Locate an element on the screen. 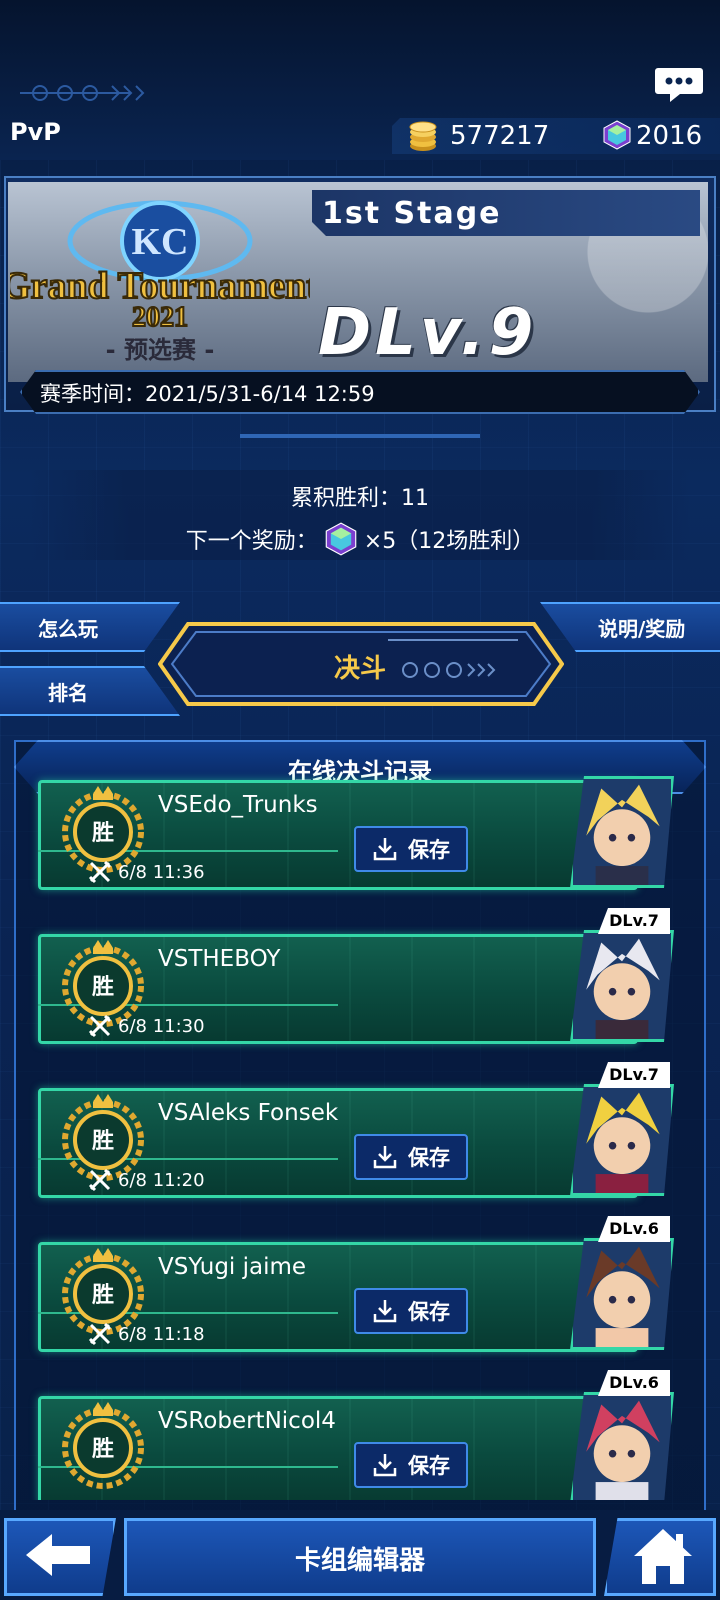  svg-text: 2021 is located at coordinates (160, 317).